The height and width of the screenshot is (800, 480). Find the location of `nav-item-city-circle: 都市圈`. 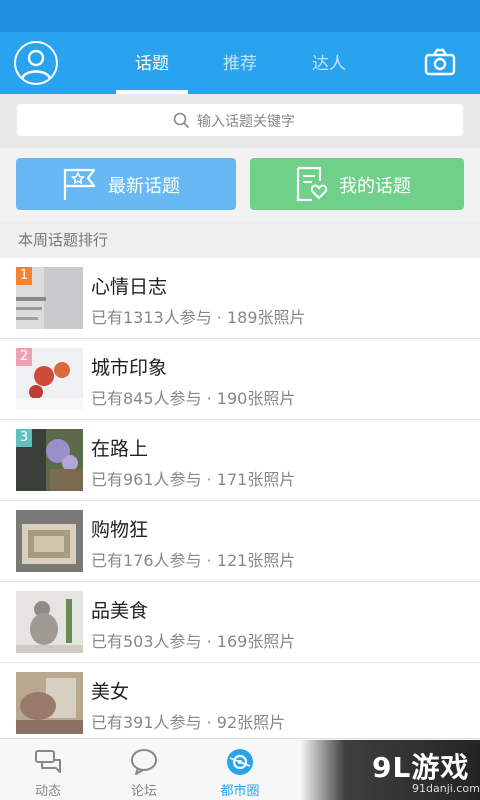

nav-item-city-circle: 都市圈 is located at coordinates (240, 769).